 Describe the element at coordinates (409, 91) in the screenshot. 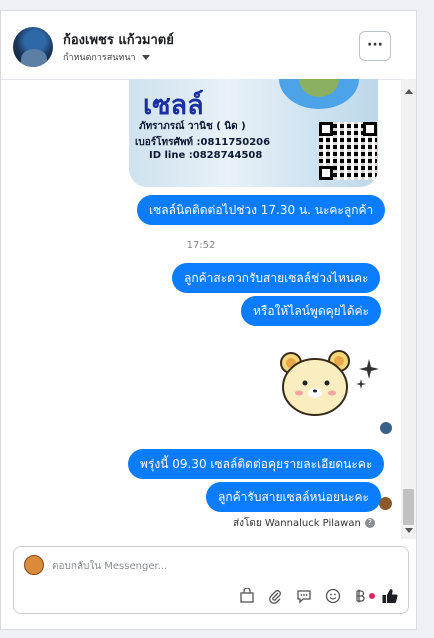

I see `scroll-up-arrow-icon` at that location.